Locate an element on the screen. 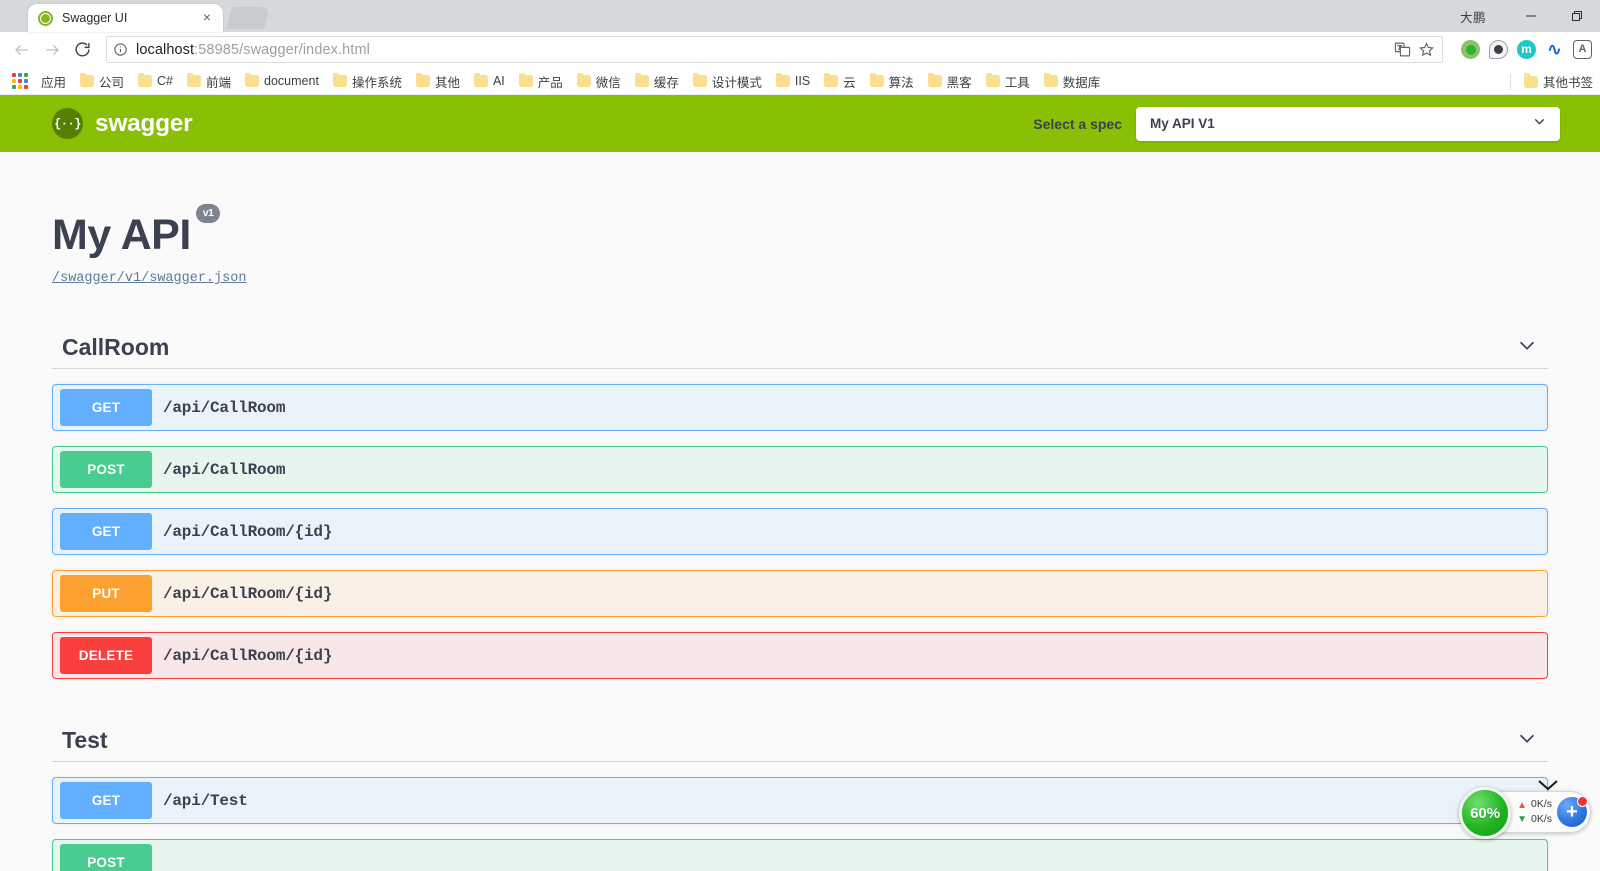  translate-icon is located at coordinates (1403, 50).